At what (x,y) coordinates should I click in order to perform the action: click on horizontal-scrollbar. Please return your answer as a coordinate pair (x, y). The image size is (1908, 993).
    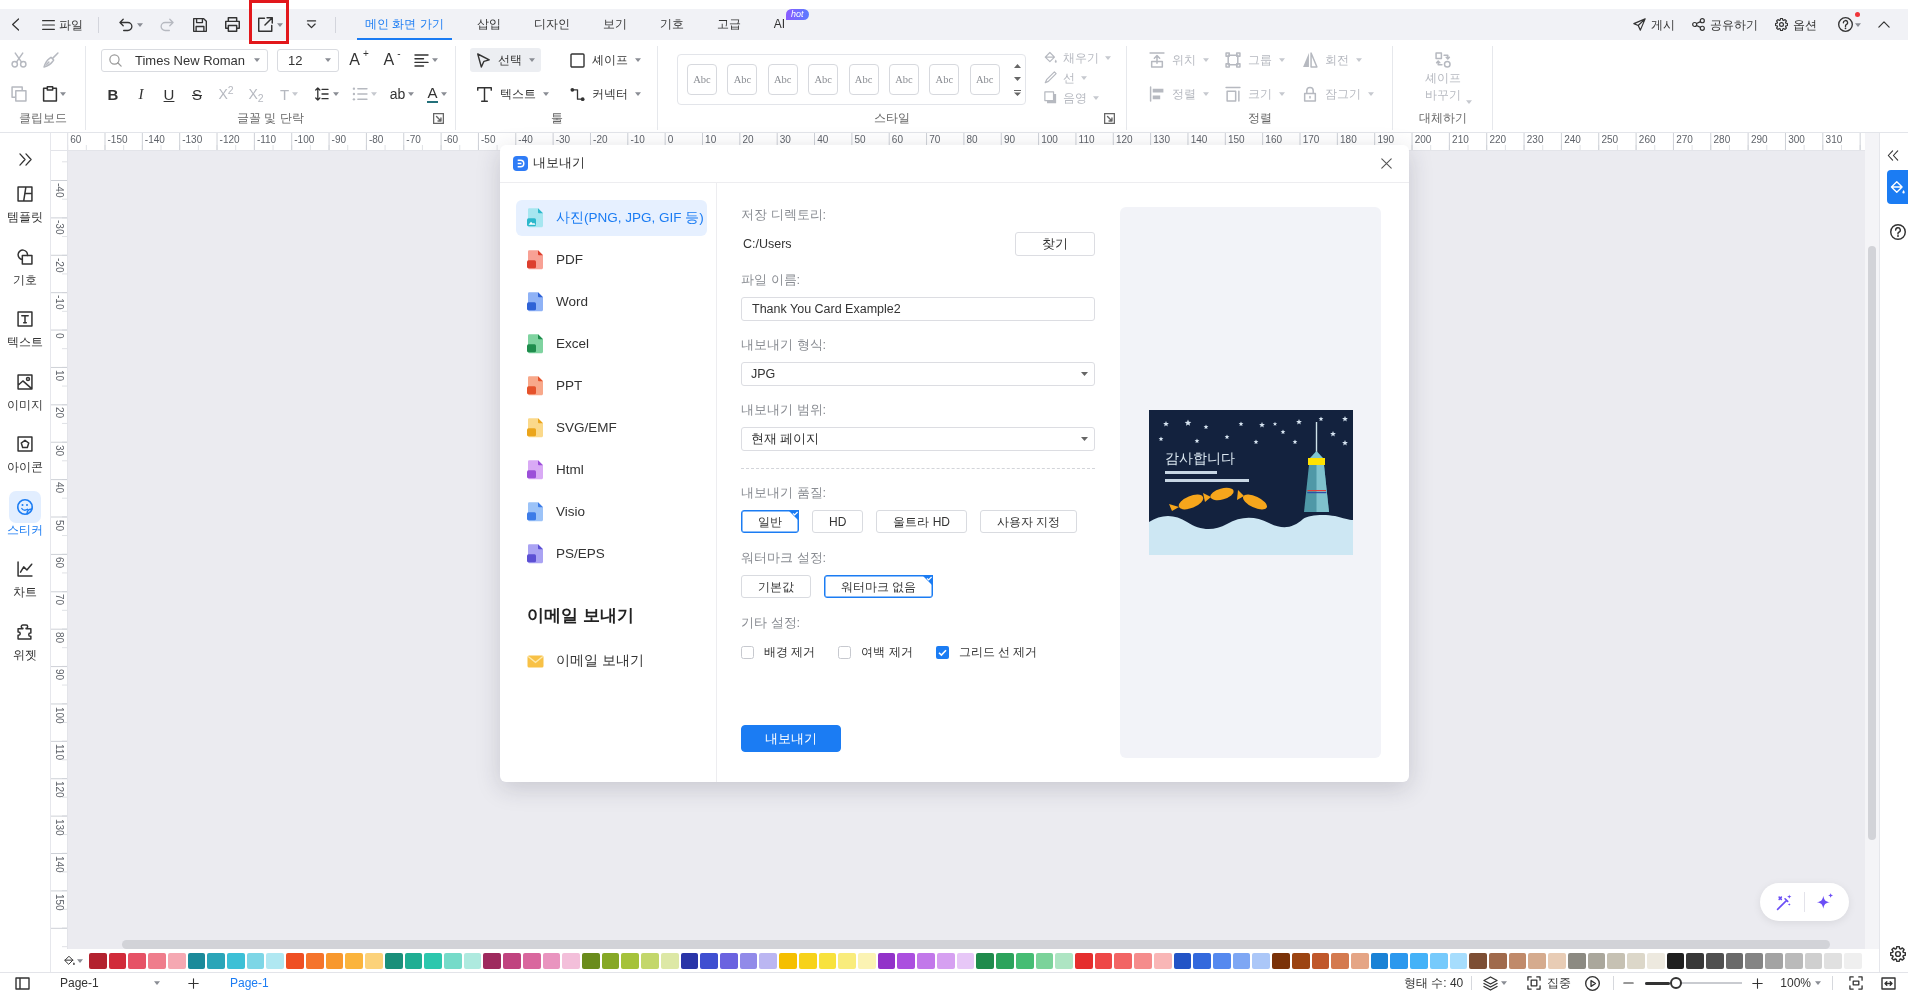
    Looking at the image, I should click on (976, 944).